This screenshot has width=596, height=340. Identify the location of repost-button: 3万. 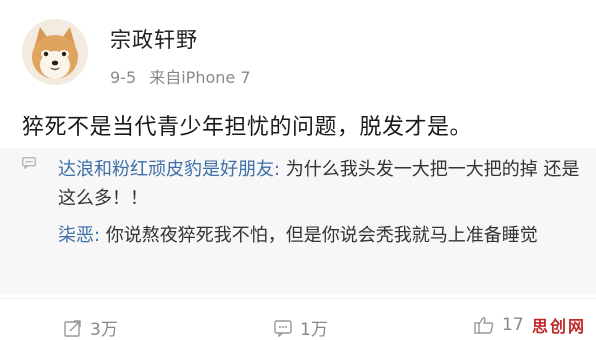
(91, 327).